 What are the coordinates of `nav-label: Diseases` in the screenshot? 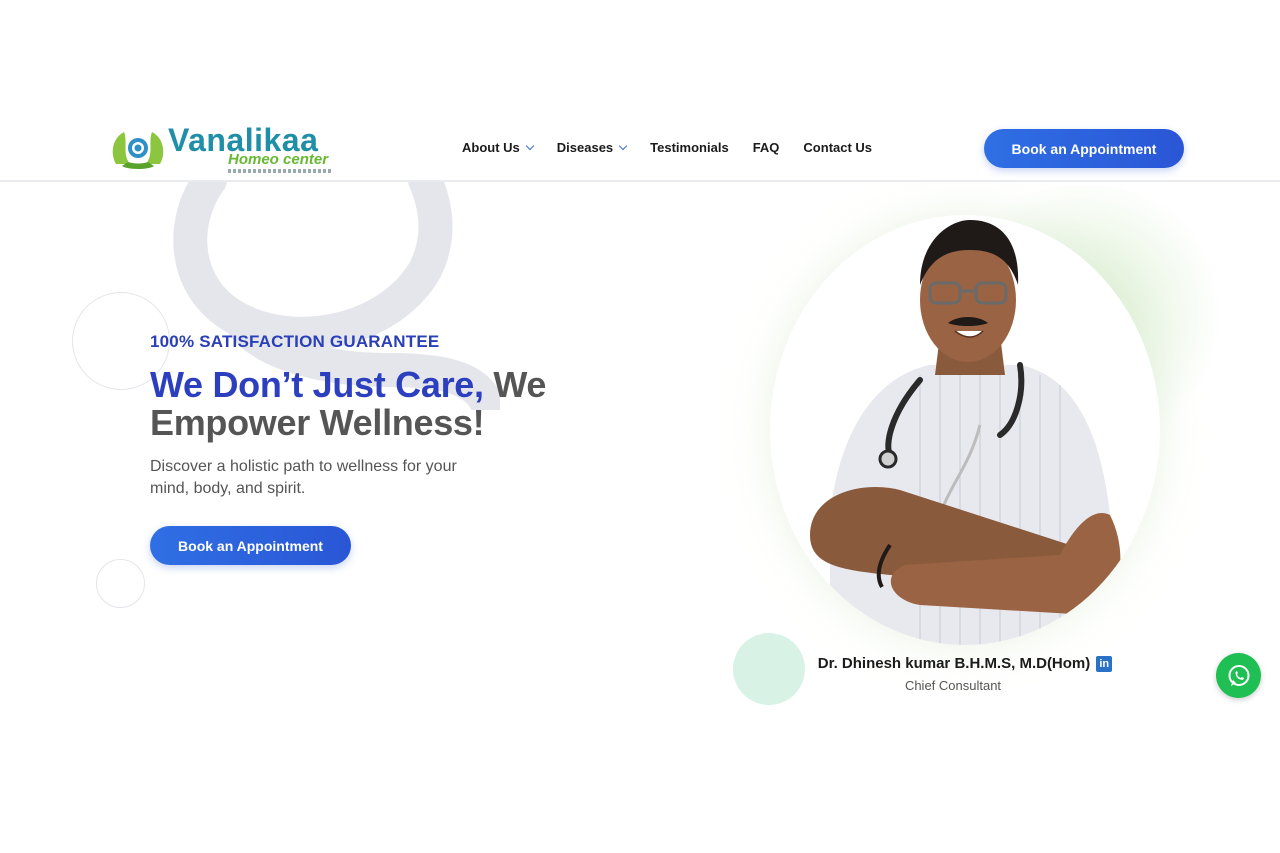 It's located at (585, 147).